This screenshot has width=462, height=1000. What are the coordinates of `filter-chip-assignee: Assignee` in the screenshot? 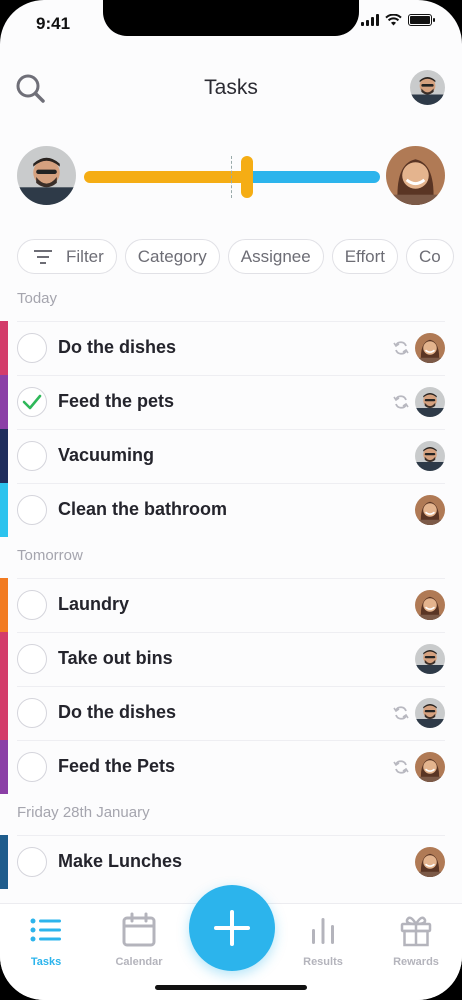 It's located at (275, 256).